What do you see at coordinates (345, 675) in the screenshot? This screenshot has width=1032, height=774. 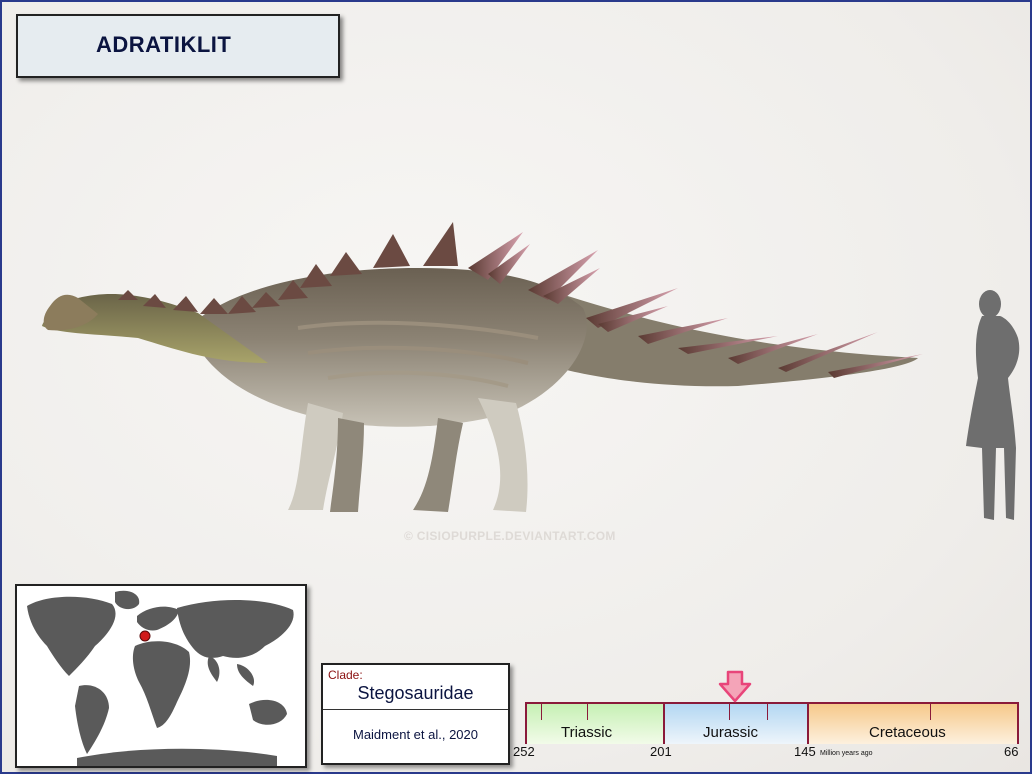 I see `clade-label: Clade:` at bounding box center [345, 675].